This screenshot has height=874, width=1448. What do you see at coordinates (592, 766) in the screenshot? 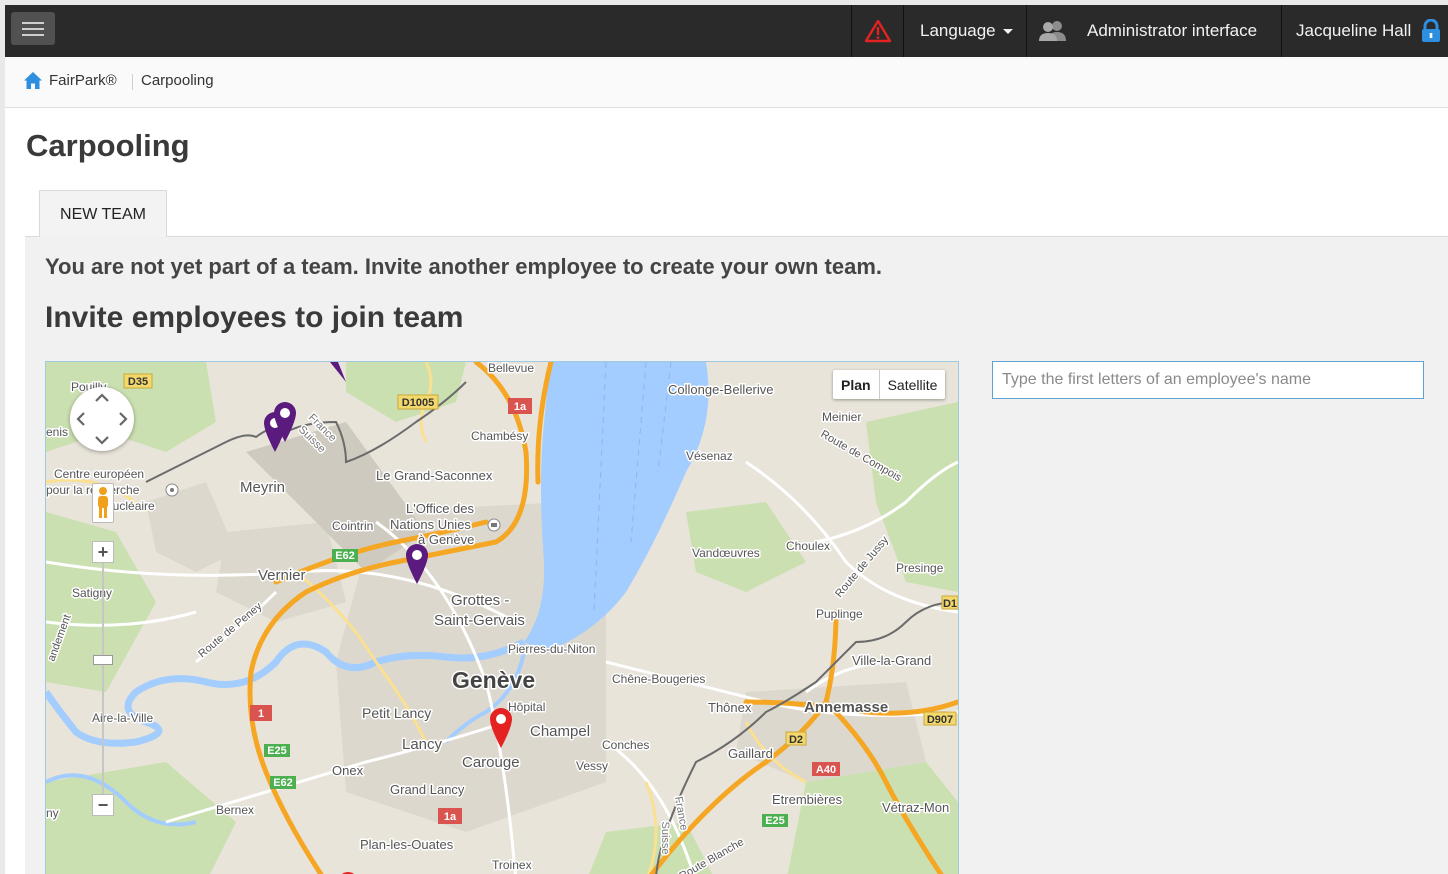
I see `map-label: Vessy` at bounding box center [592, 766].